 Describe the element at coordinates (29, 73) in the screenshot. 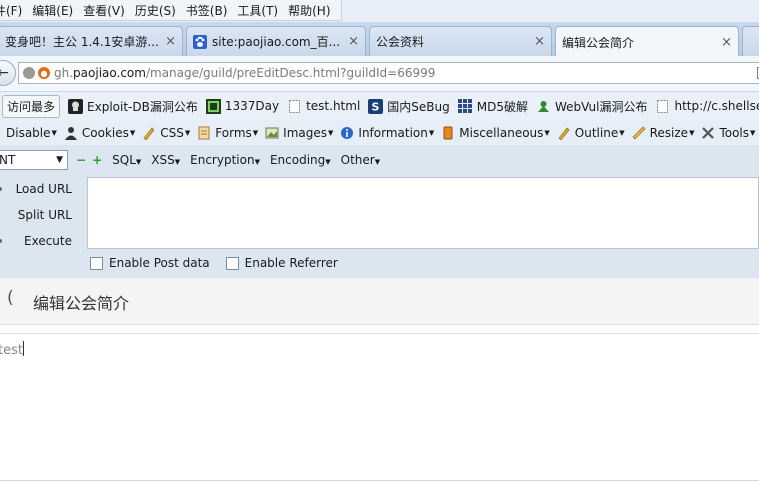

I see `site-identity-icon` at that location.